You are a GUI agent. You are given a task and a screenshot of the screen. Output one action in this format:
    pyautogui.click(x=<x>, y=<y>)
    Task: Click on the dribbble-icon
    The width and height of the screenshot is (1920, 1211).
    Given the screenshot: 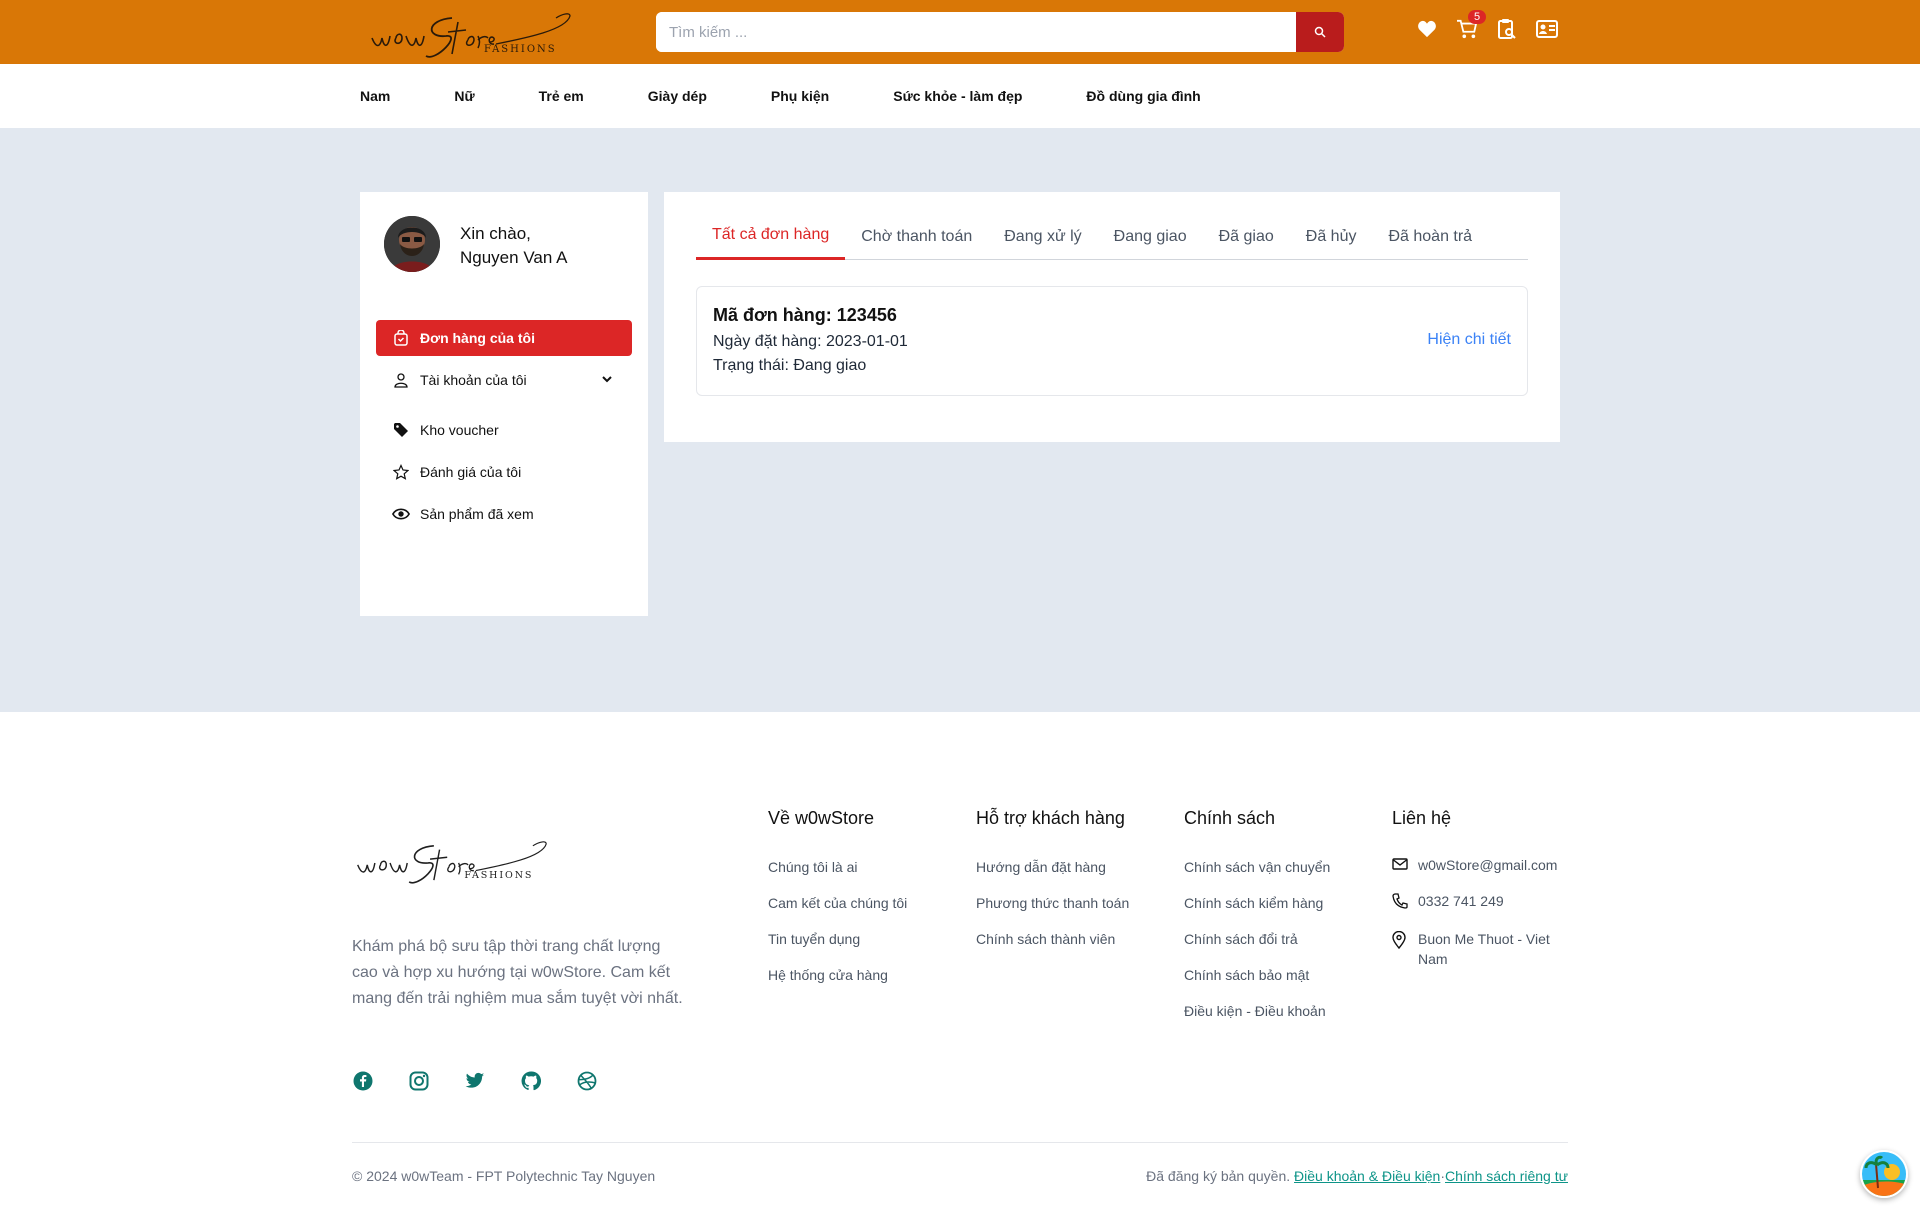 What is the action you would take?
    pyautogui.click(x=587, y=1081)
    